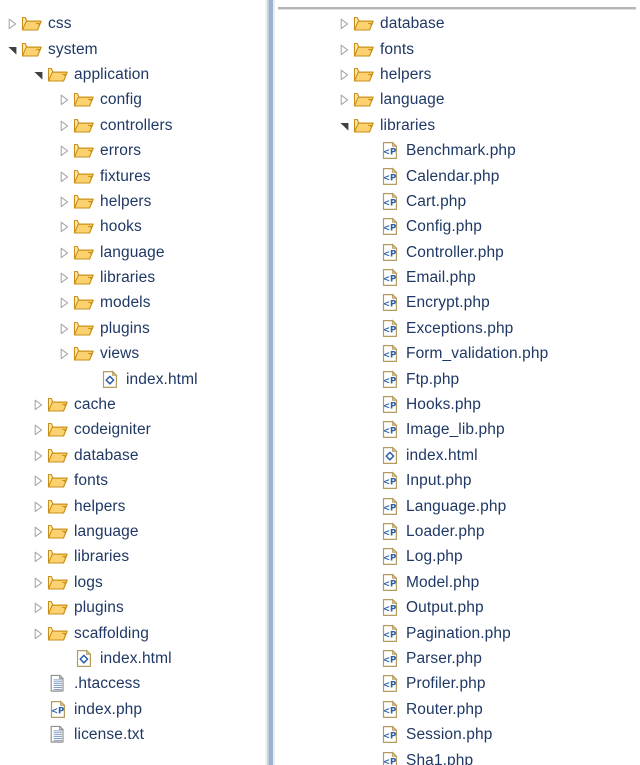  I want to click on tree-folder-row: views, so click(132, 353).